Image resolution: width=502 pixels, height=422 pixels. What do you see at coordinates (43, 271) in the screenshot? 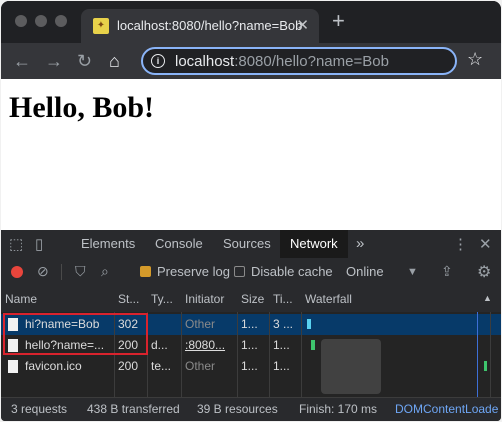
I see `clear-icon: ⊘` at bounding box center [43, 271].